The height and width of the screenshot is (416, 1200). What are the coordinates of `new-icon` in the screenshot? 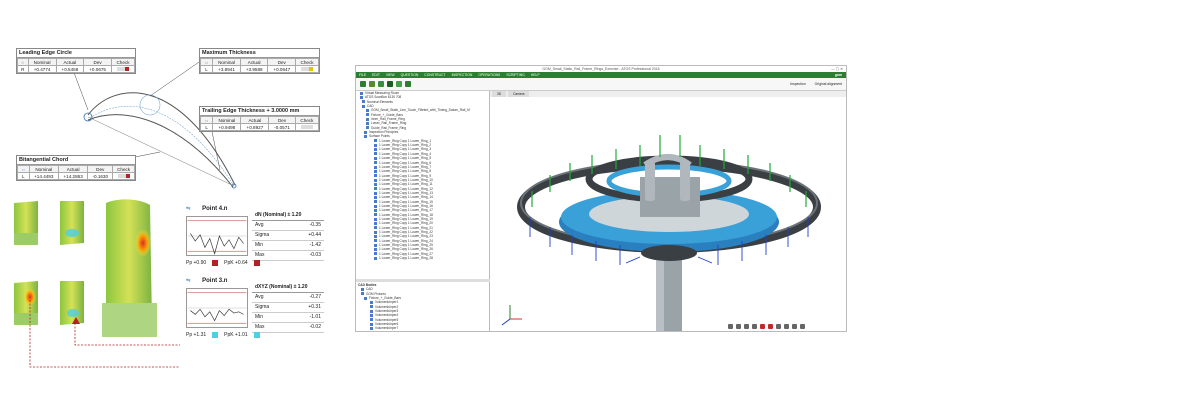 It's located at (363, 84).